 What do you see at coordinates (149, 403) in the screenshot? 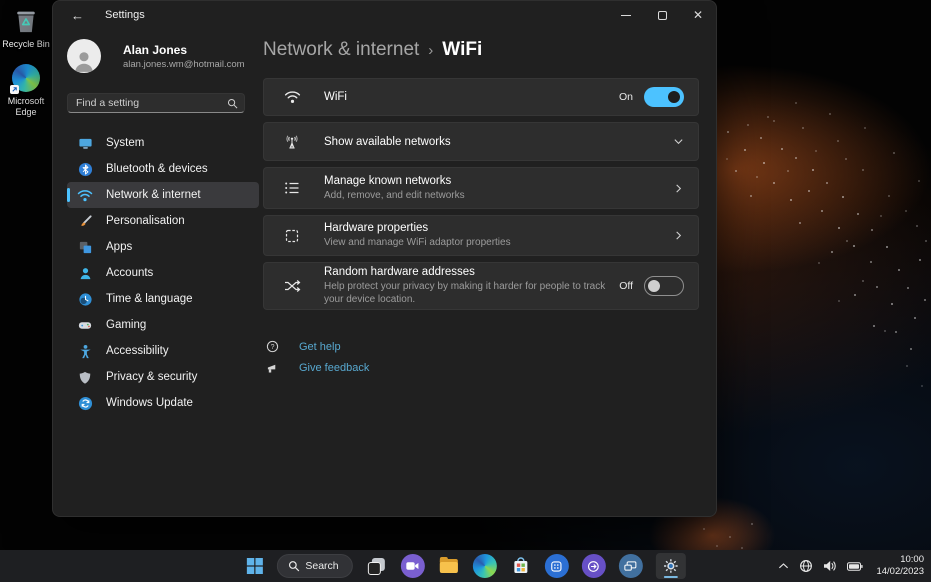
I see `sidebar-item-label: Windows Update` at bounding box center [149, 403].